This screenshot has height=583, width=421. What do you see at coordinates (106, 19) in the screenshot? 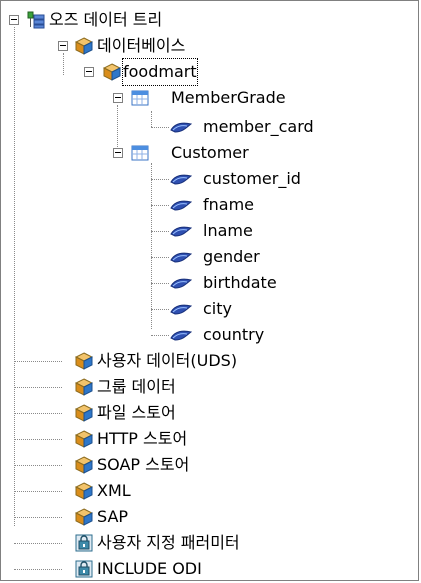
I see `tree-node-label: 오즈 데이터 트리` at bounding box center [106, 19].